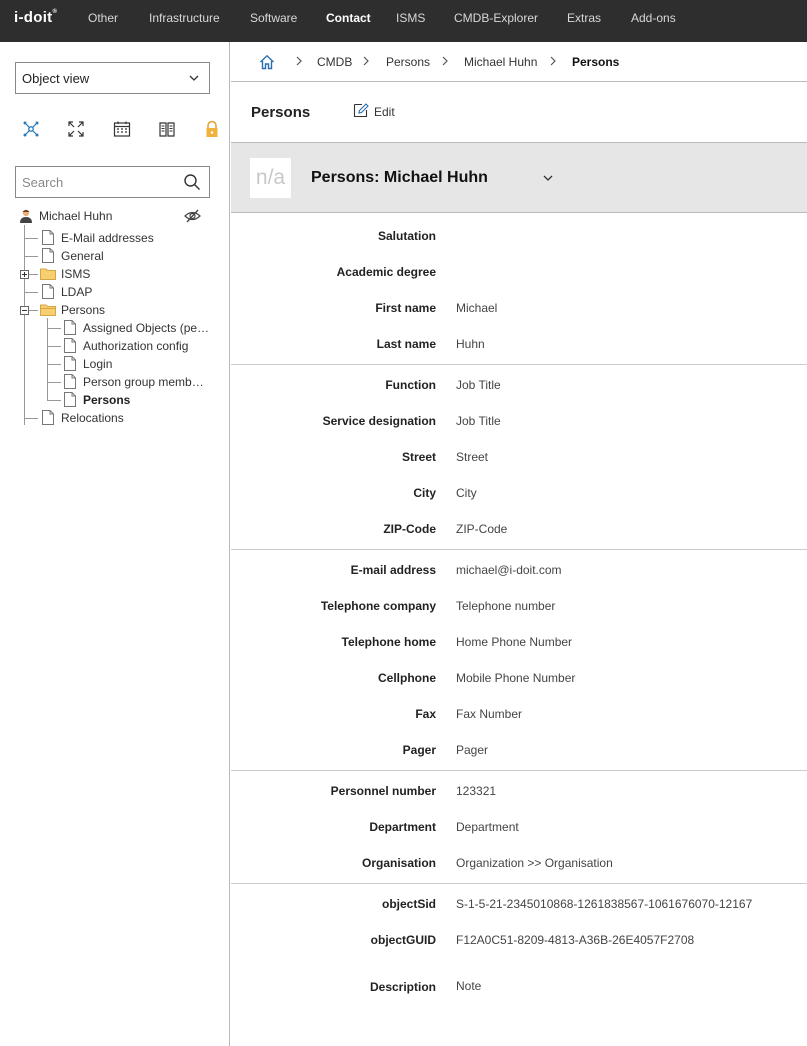 The height and width of the screenshot is (1046, 807). Describe the element at coordinates (384, 112) in the screenshot. I see `edit-button-label: Edit` at that location.